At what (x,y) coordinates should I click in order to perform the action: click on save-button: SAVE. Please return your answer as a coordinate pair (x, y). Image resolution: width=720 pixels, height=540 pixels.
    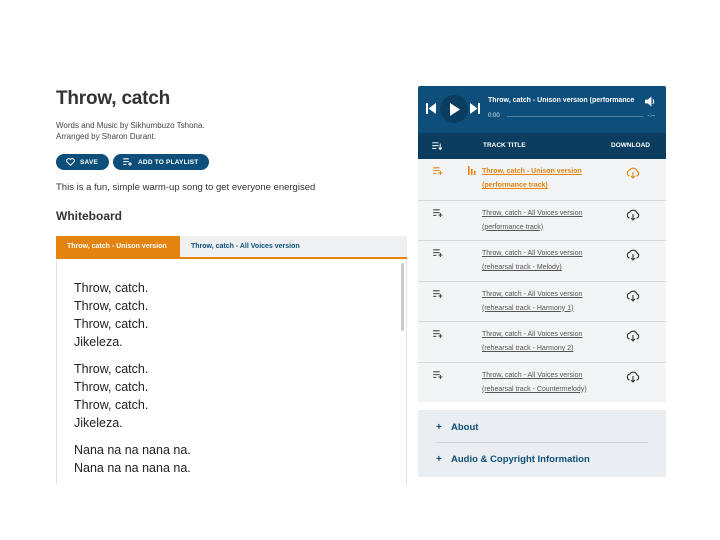
    Looking at the image, I should click on (83, 162).